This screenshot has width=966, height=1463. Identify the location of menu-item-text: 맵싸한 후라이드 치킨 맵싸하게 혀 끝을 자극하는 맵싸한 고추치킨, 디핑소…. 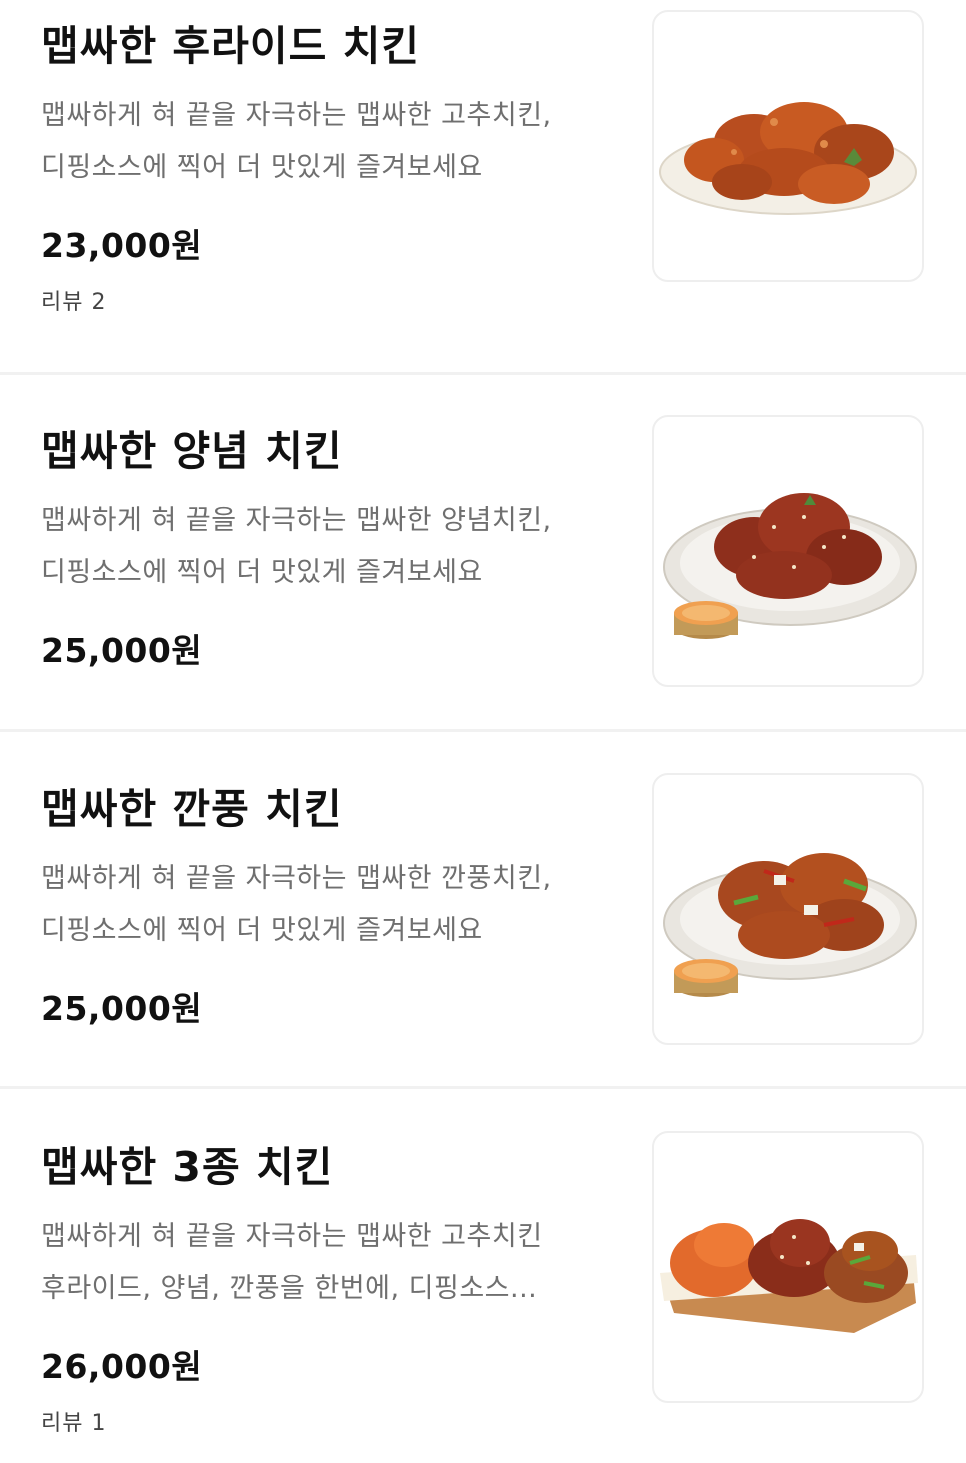
(336, 169).